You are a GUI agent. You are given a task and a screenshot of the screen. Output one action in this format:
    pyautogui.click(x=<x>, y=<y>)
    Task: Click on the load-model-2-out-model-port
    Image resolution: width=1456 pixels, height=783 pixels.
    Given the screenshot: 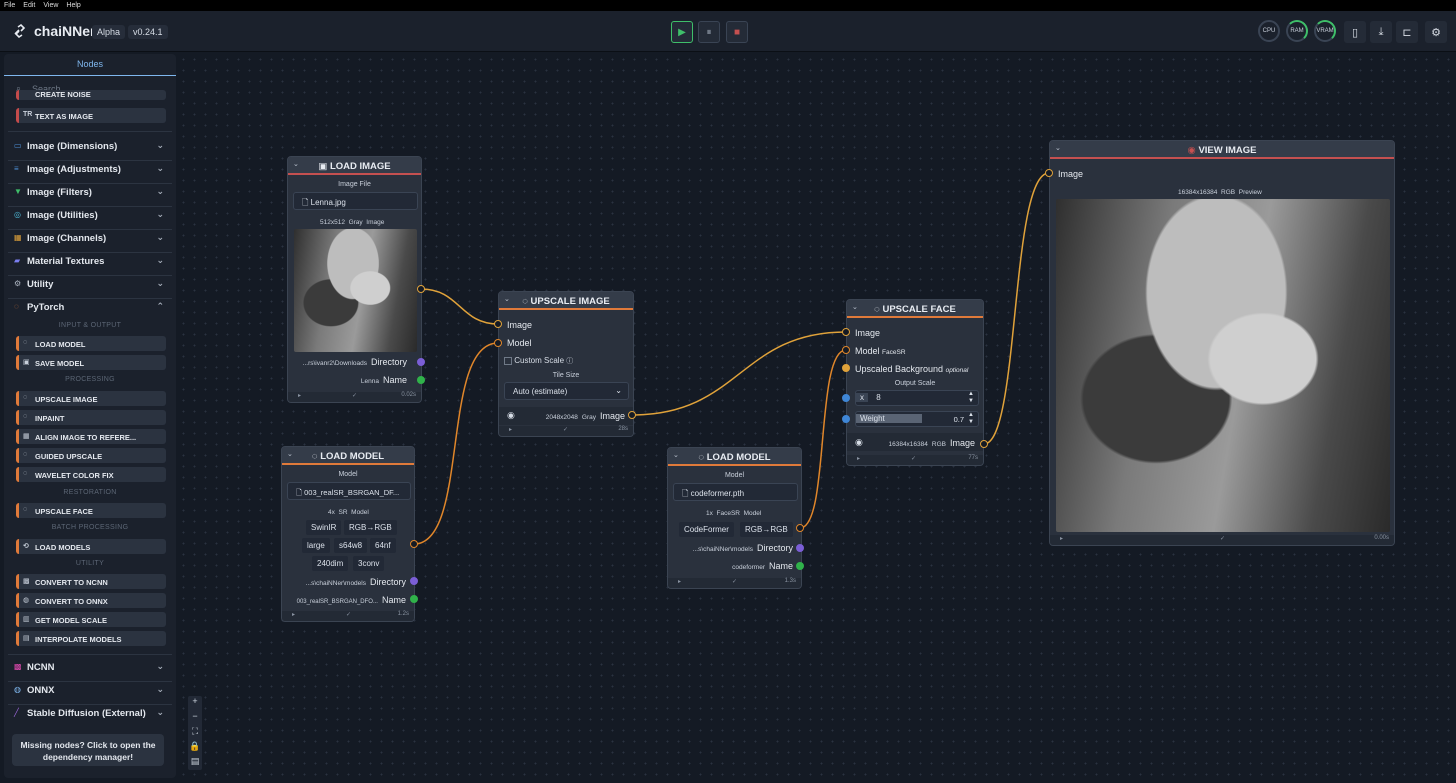 What is the action you would take?
    pyautogui.click(x=800, y=528)
    